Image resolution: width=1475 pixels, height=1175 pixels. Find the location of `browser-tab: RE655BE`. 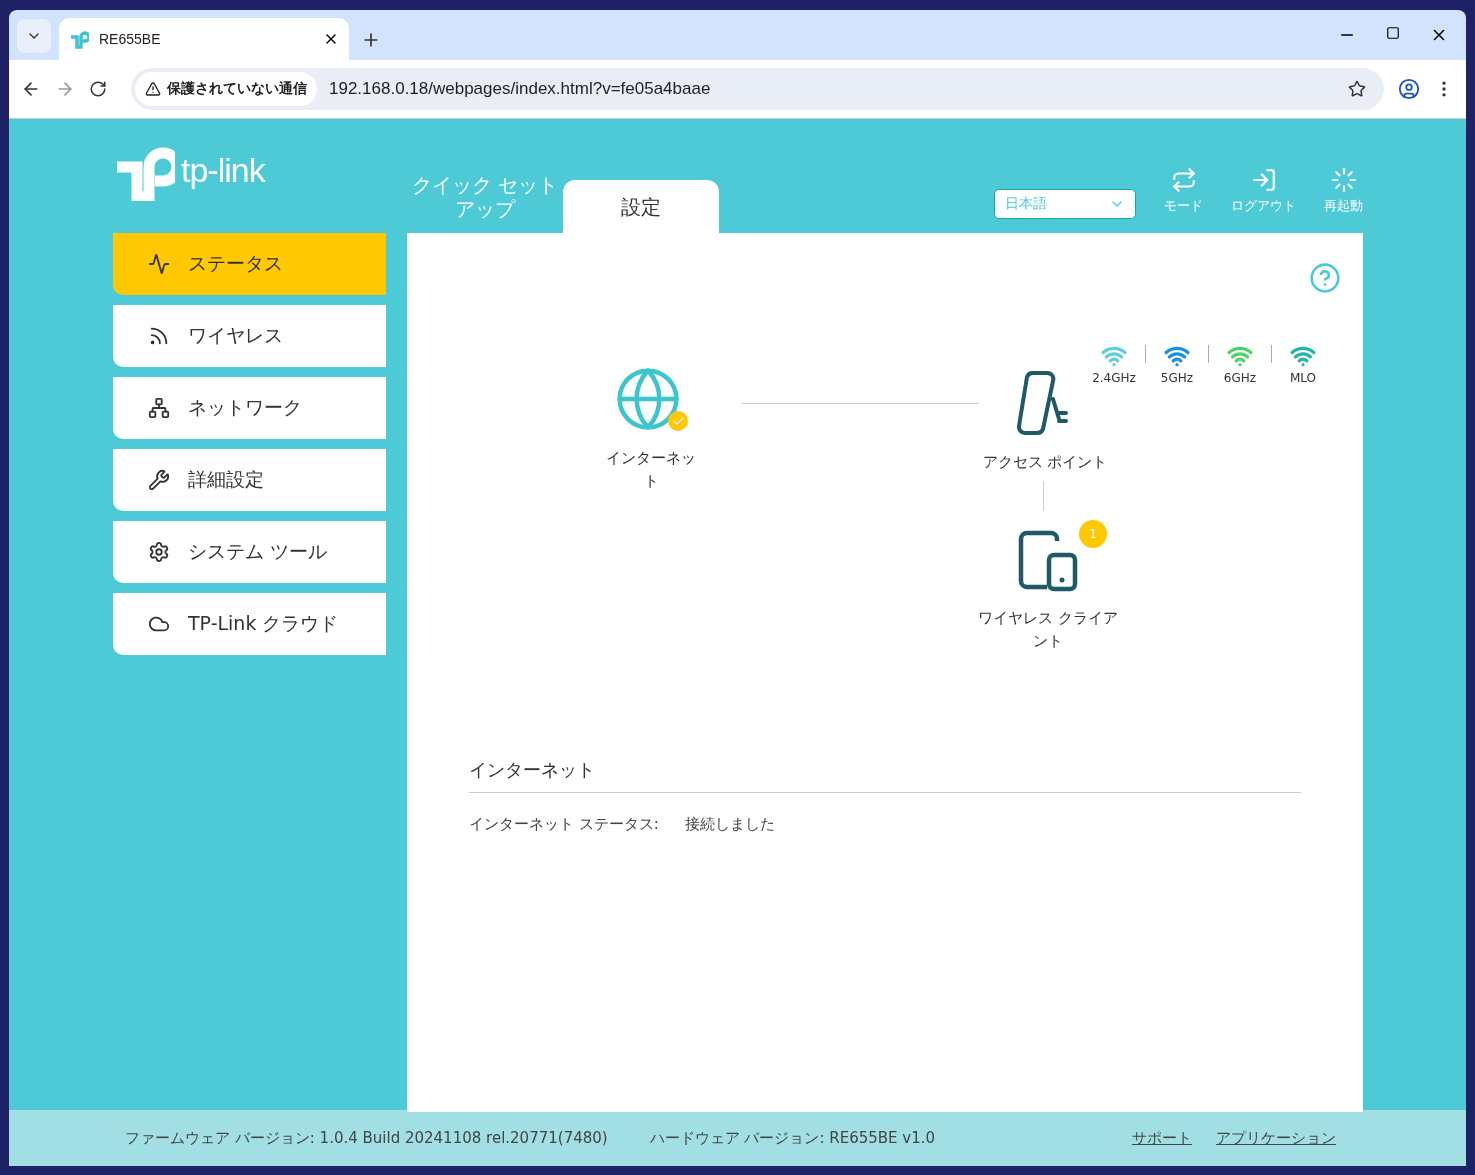

browser-tab: RE655BE is located at coordinates (204, 39).